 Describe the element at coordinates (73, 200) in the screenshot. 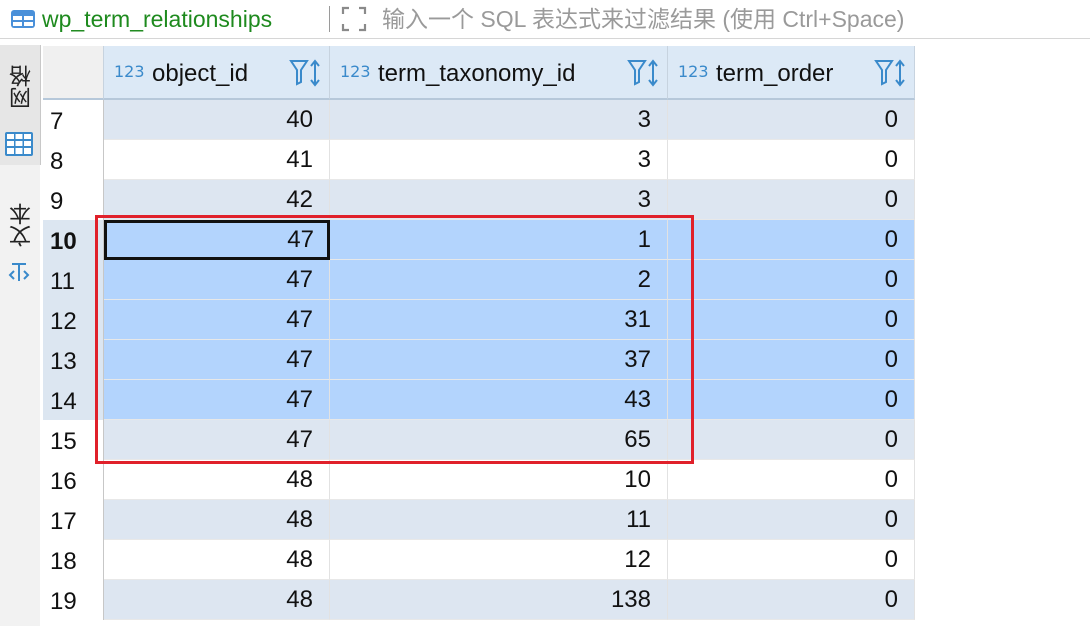

I see `row-number: 9` at that location.